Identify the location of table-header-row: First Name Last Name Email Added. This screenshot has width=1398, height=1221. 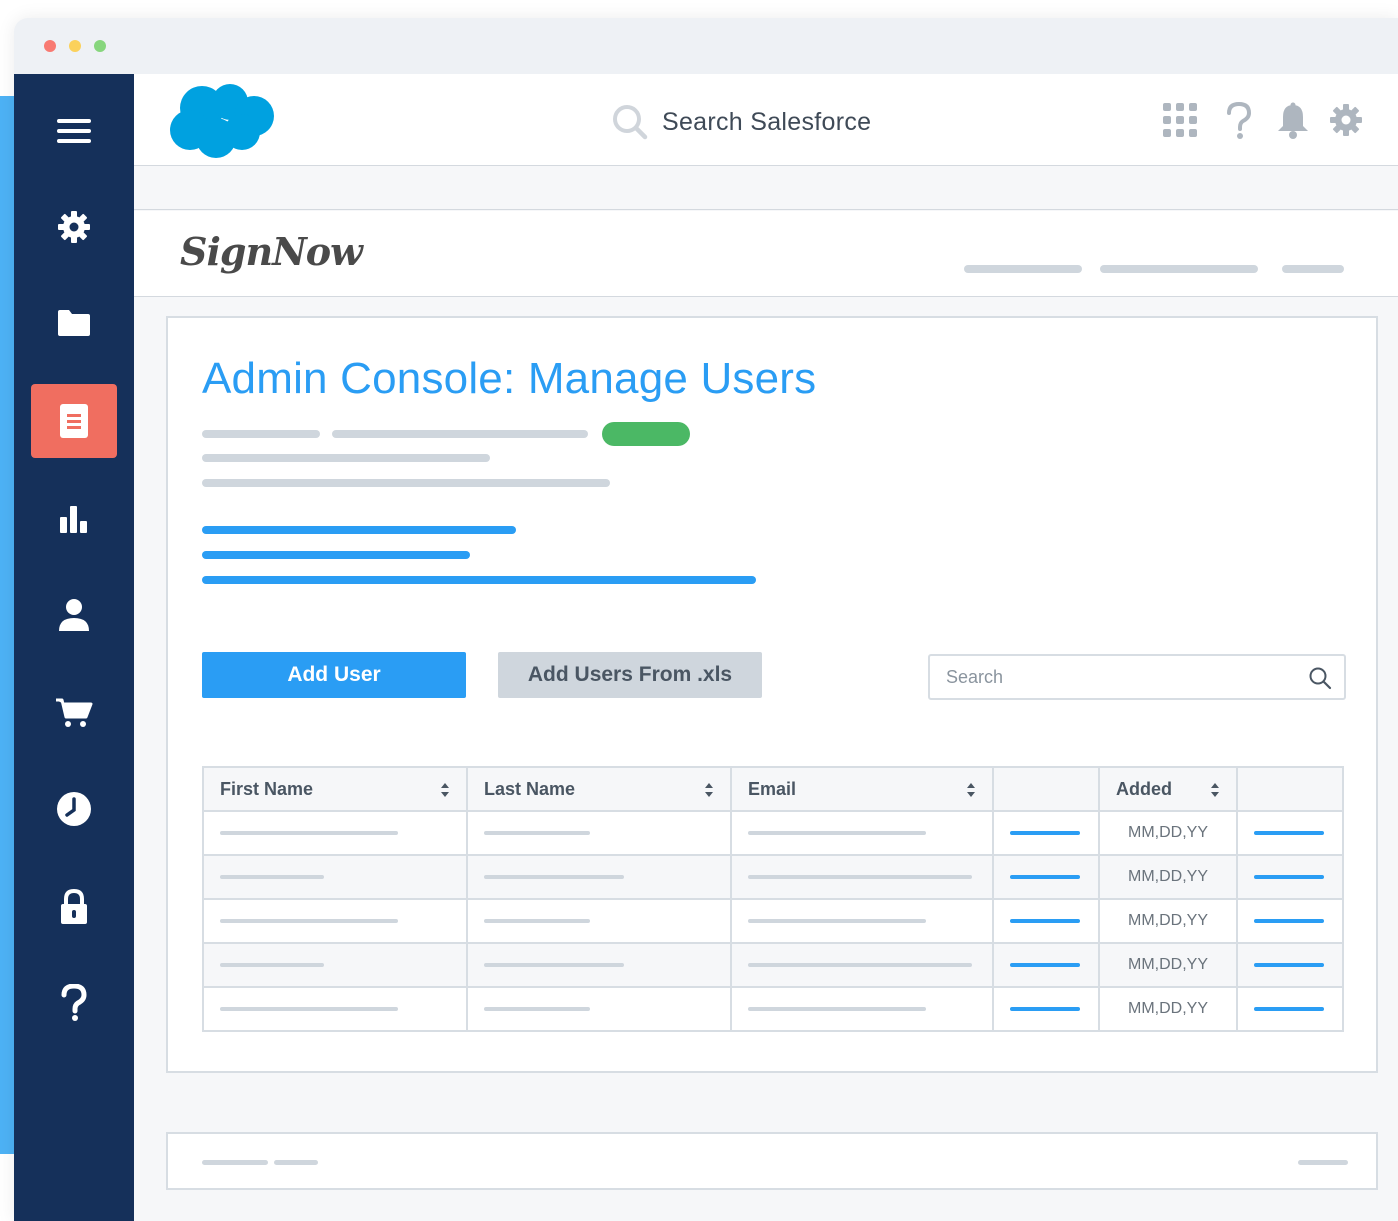
(773, 789).